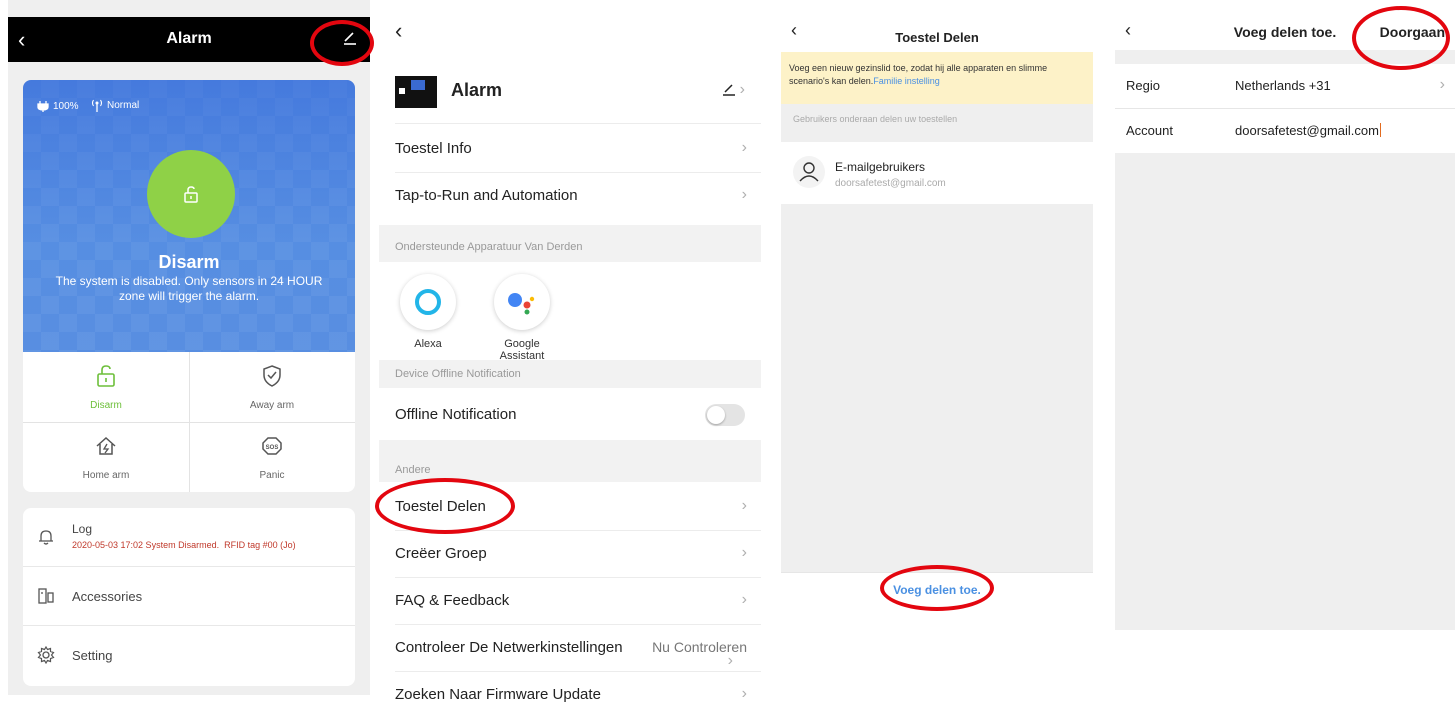 The width and height of the screenshot is (1455, 713). I want to click on menu-item-label: Controleer De Netwerkinstellingen, so click(509, 647).